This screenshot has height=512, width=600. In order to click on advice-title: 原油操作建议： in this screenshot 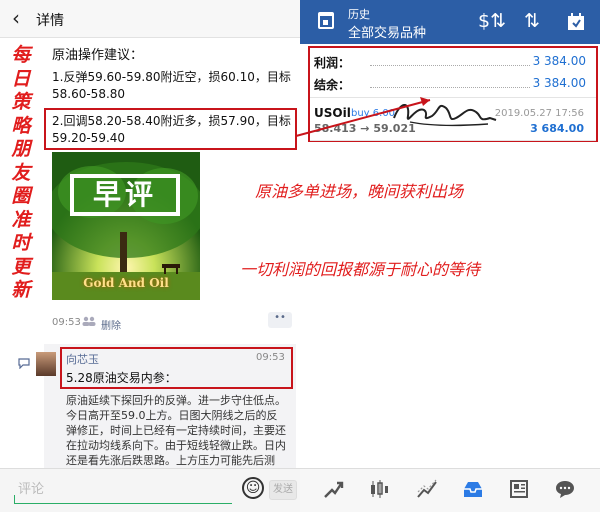, I will do `click(98, 55)`.